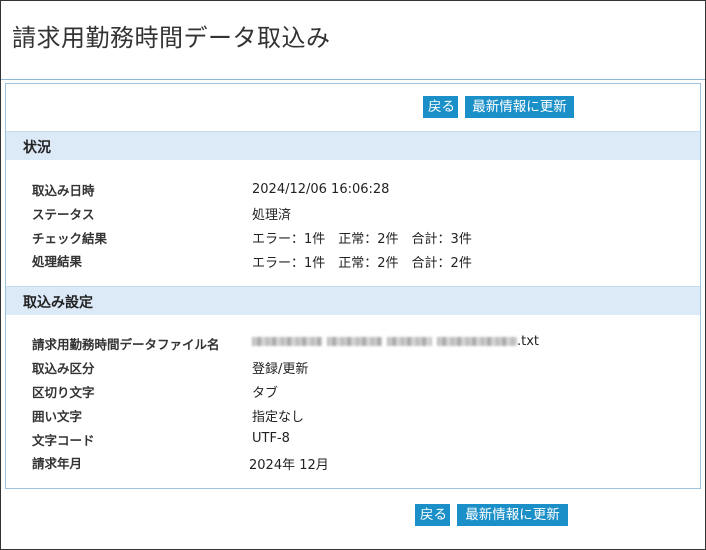 The width and height of the screenshot is (706, 550). Describe the element at coordinates (63, 440) in the screenshot. I see `encoding-label: 文字コード` at that location.